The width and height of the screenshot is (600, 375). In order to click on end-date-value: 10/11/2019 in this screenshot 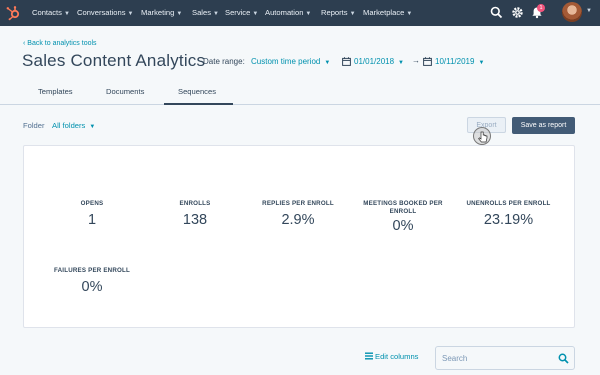, I will do `click(455, 61)`.